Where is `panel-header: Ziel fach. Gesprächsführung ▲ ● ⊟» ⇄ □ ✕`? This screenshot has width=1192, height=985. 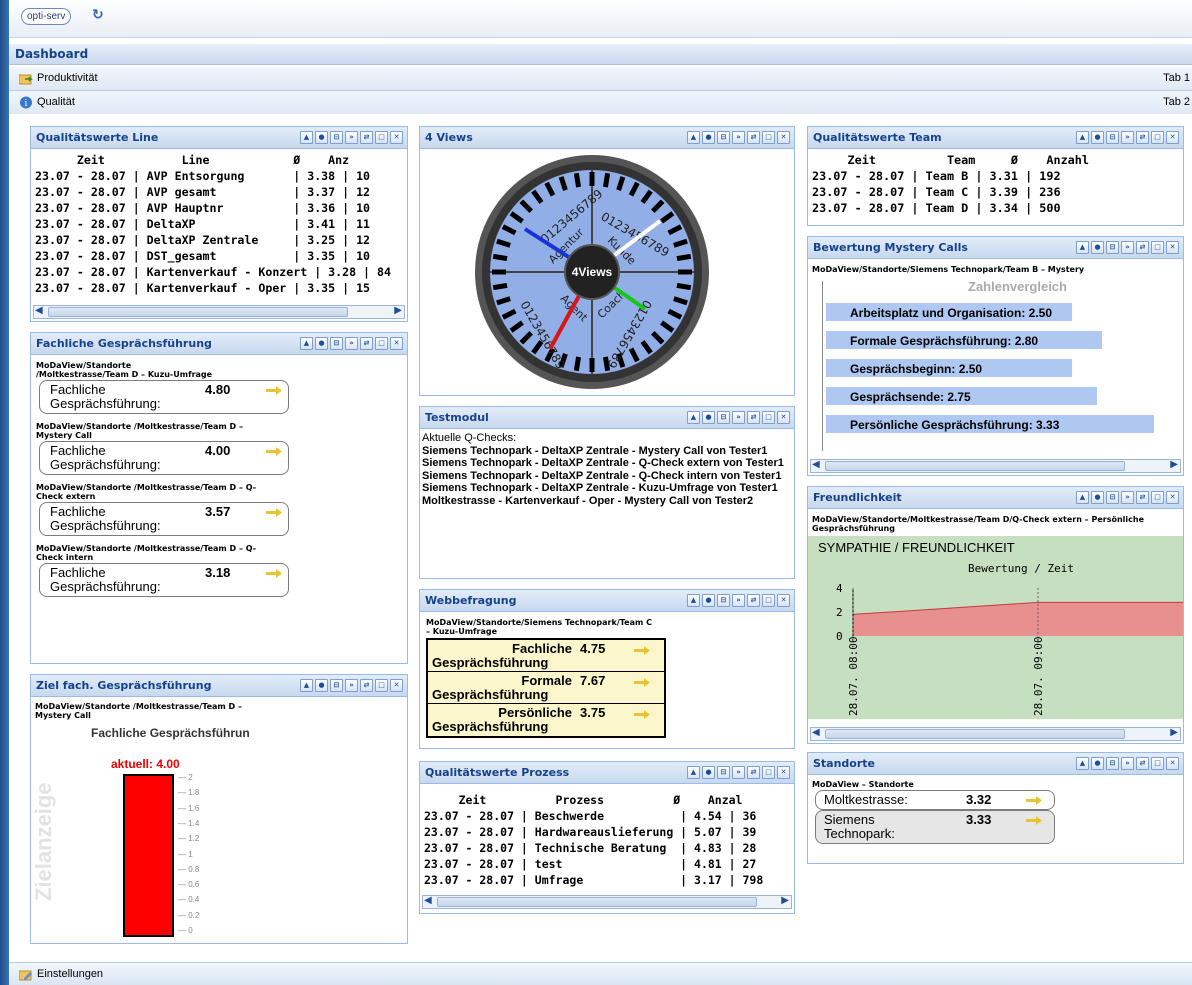 panel-header: Ziel fach. Gesprächsführung ▲ ● ⊟» ⇄ □ ✕ is located at coordinates (219, 686).